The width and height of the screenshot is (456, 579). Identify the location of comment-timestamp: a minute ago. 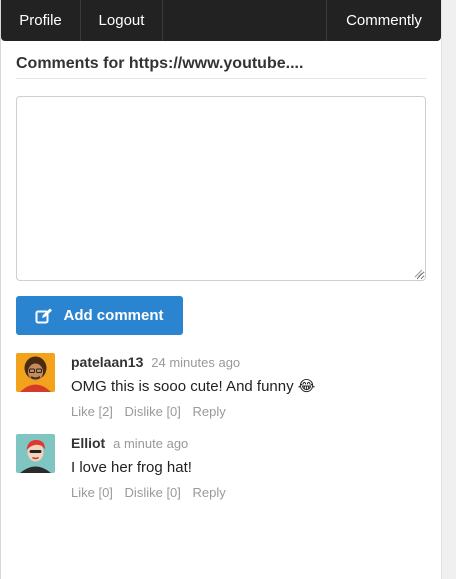
(151, 443).